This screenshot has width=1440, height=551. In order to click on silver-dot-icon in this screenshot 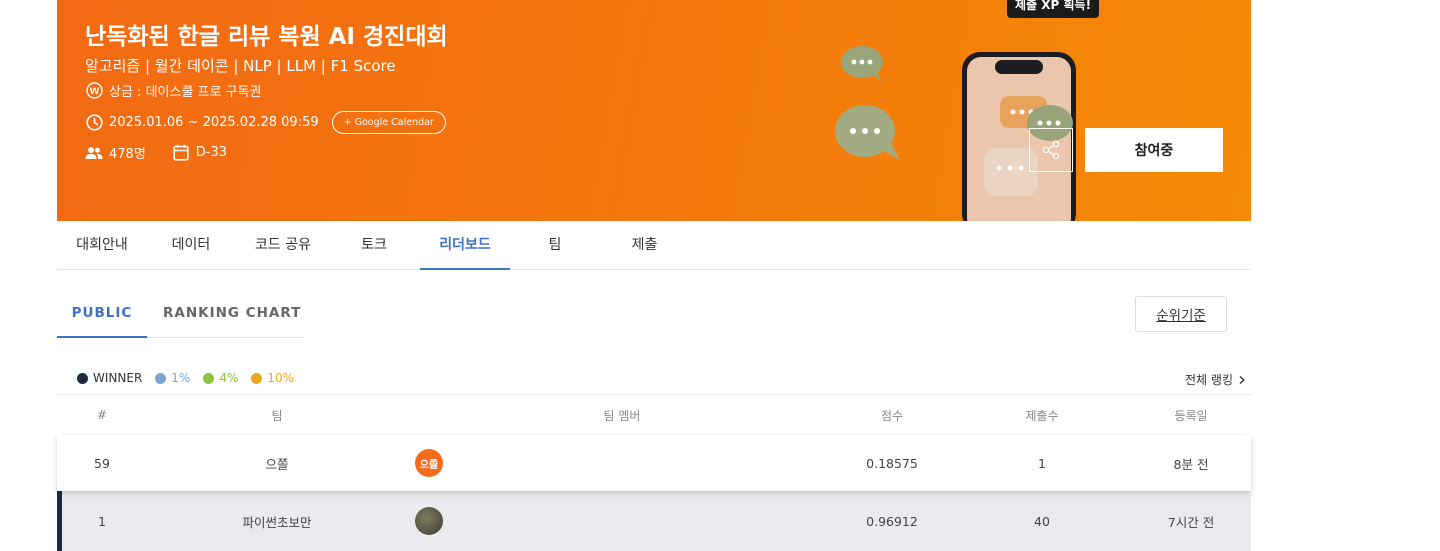, I will do `click(209, 378)`.